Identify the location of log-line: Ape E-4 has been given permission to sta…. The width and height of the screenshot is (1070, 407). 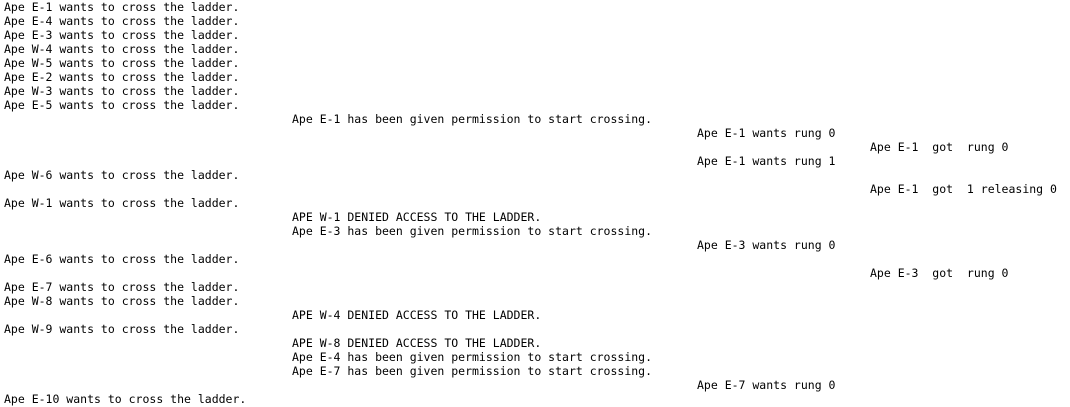
(472, 357).